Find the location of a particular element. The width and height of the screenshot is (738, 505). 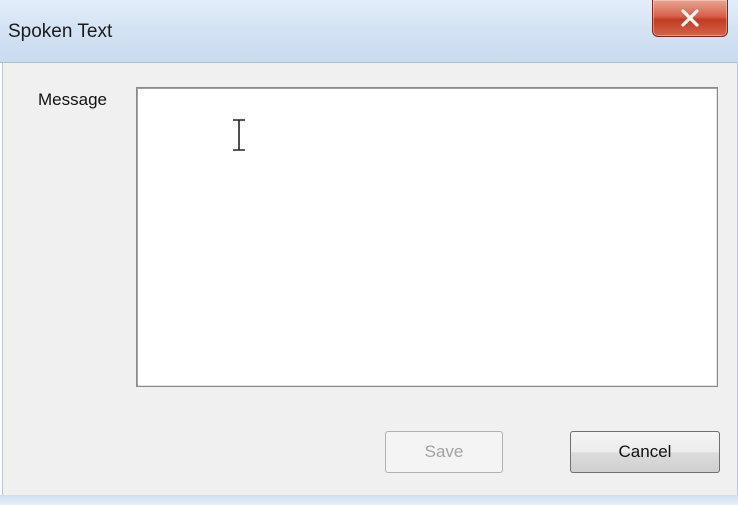

window-title: Spoken Text is located at coordinates (60, 31).